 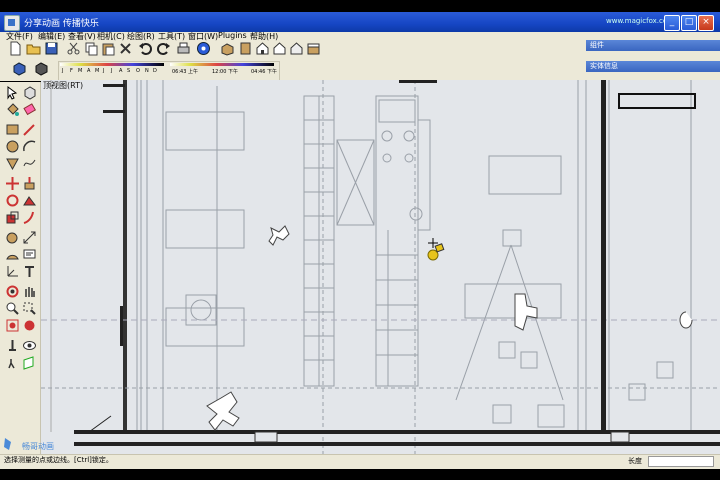 What do you see at coordinates (29, 308) in the screenshot?
I see `zoom-window-icon` at bounding box center [29, 308].